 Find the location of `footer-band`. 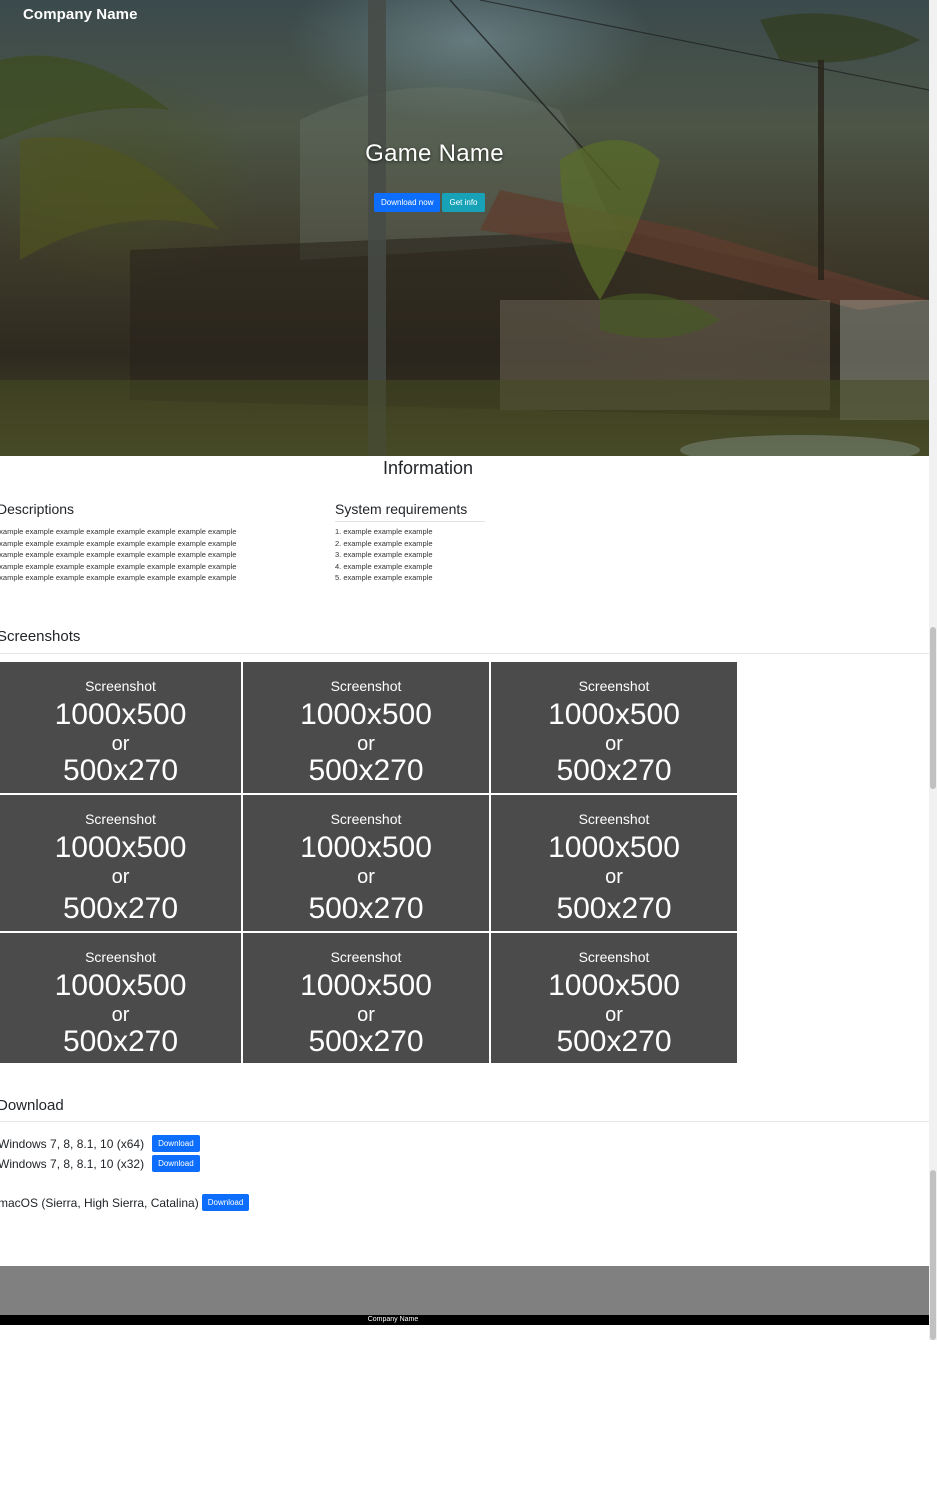

footer-band is located at coordinates (464, 1290).